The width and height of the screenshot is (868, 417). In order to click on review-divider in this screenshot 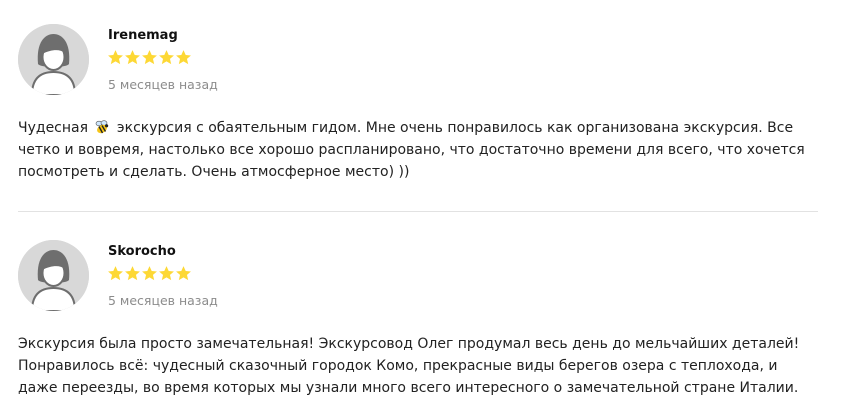, I will do `click(418, 211)`.